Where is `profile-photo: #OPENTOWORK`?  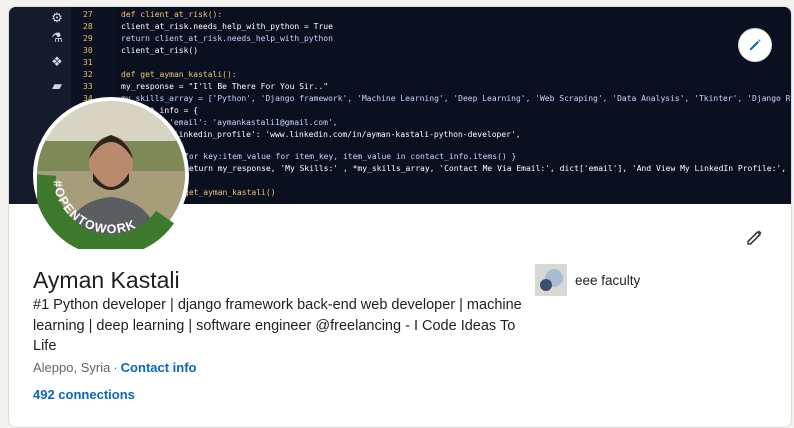
profile-photo: #OPENTOWORK is located at coordinates (111, 175).